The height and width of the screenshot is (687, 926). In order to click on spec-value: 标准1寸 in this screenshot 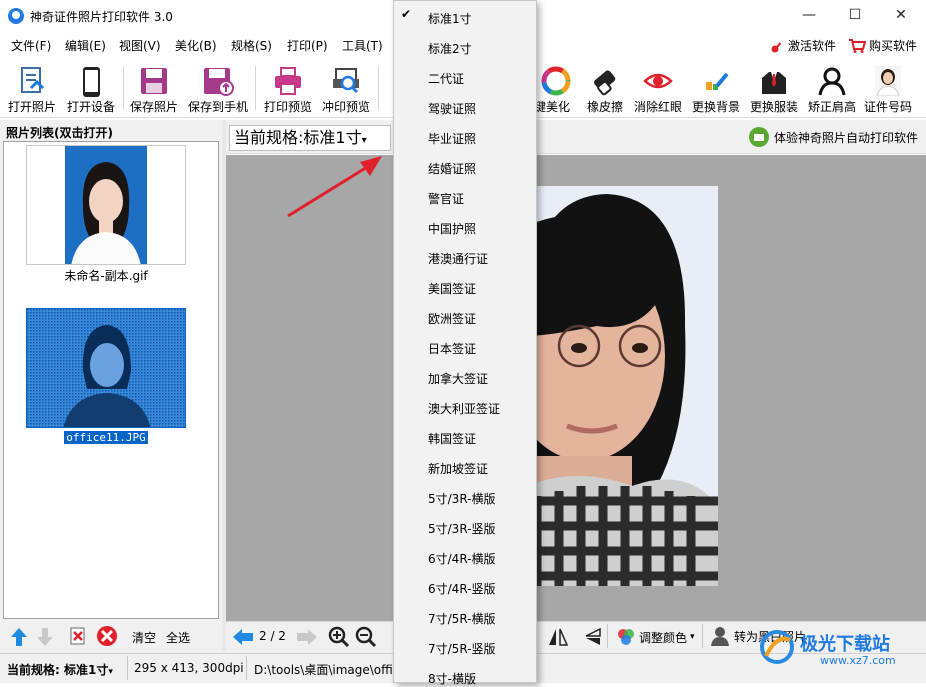, I will do `click(332, 137)`.